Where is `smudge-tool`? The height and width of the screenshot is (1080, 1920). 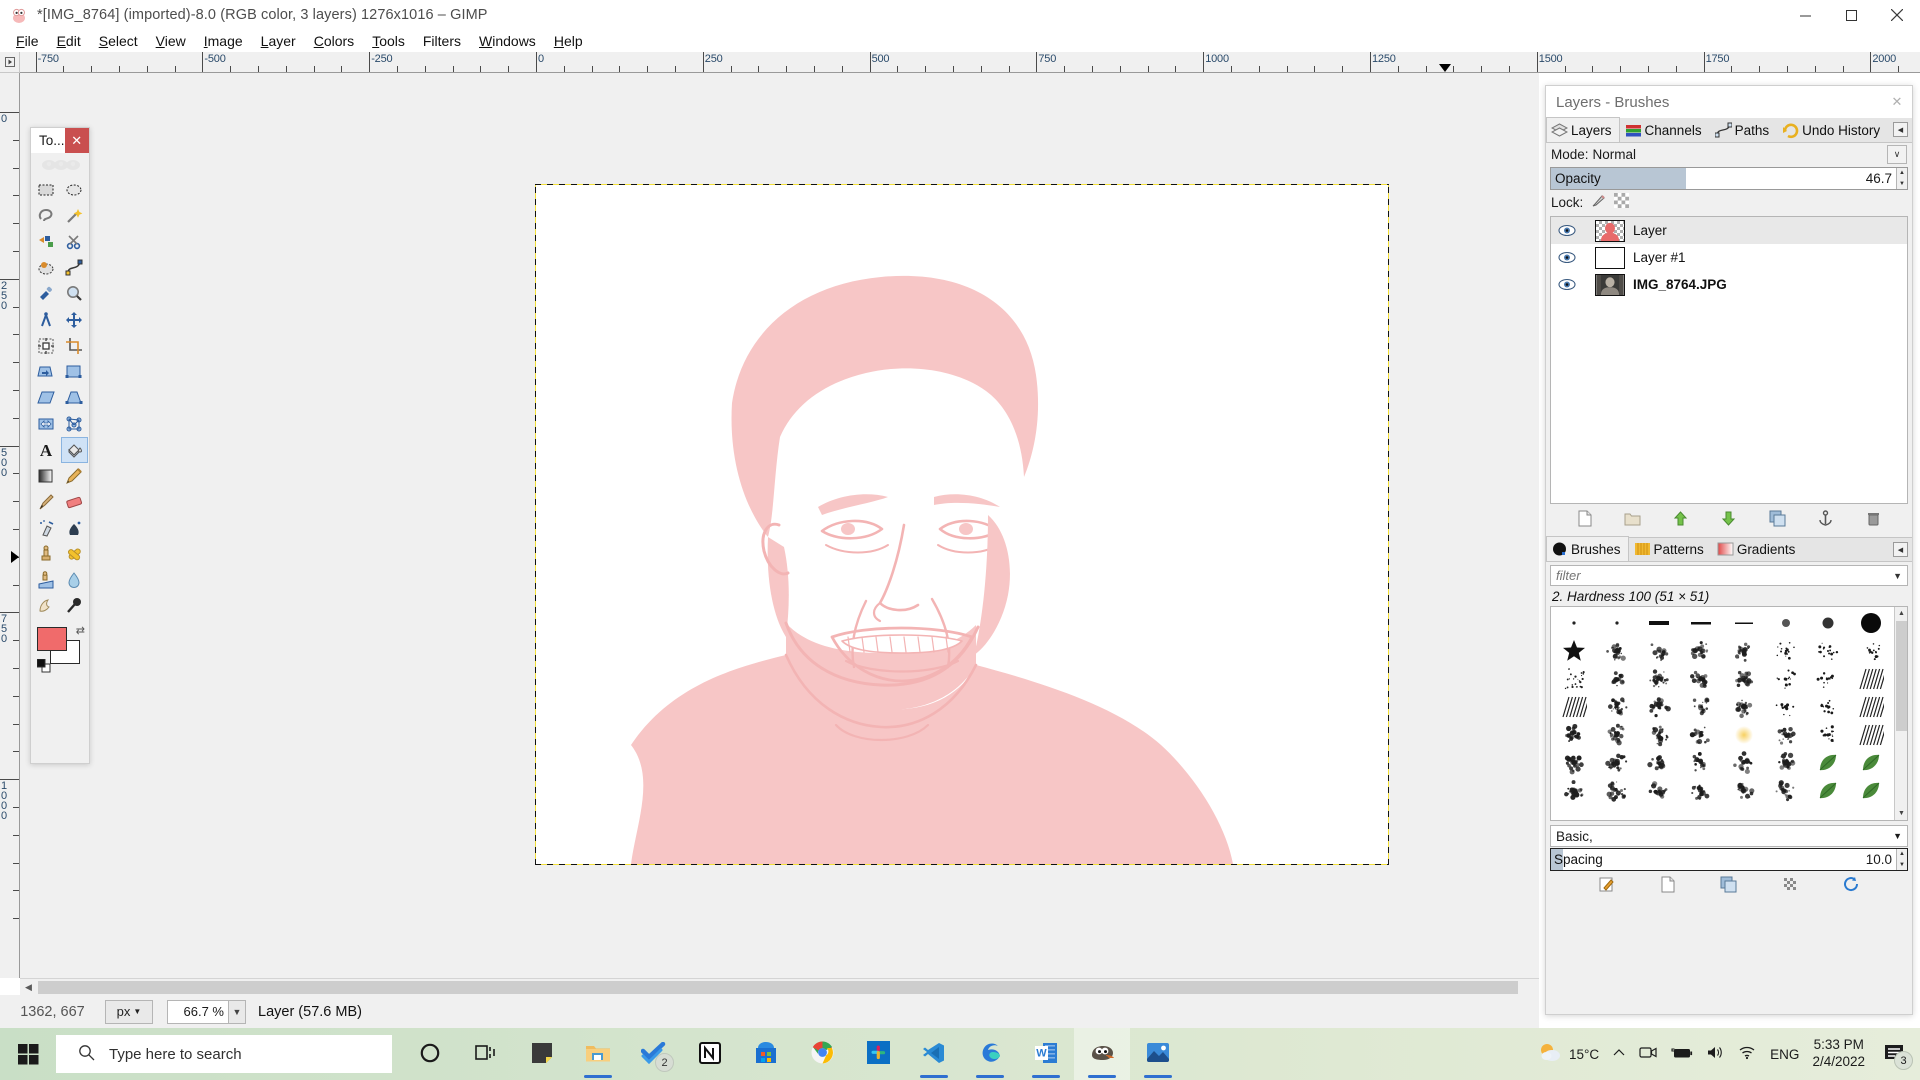 smudge-tool is located at coordinates (46, 606).